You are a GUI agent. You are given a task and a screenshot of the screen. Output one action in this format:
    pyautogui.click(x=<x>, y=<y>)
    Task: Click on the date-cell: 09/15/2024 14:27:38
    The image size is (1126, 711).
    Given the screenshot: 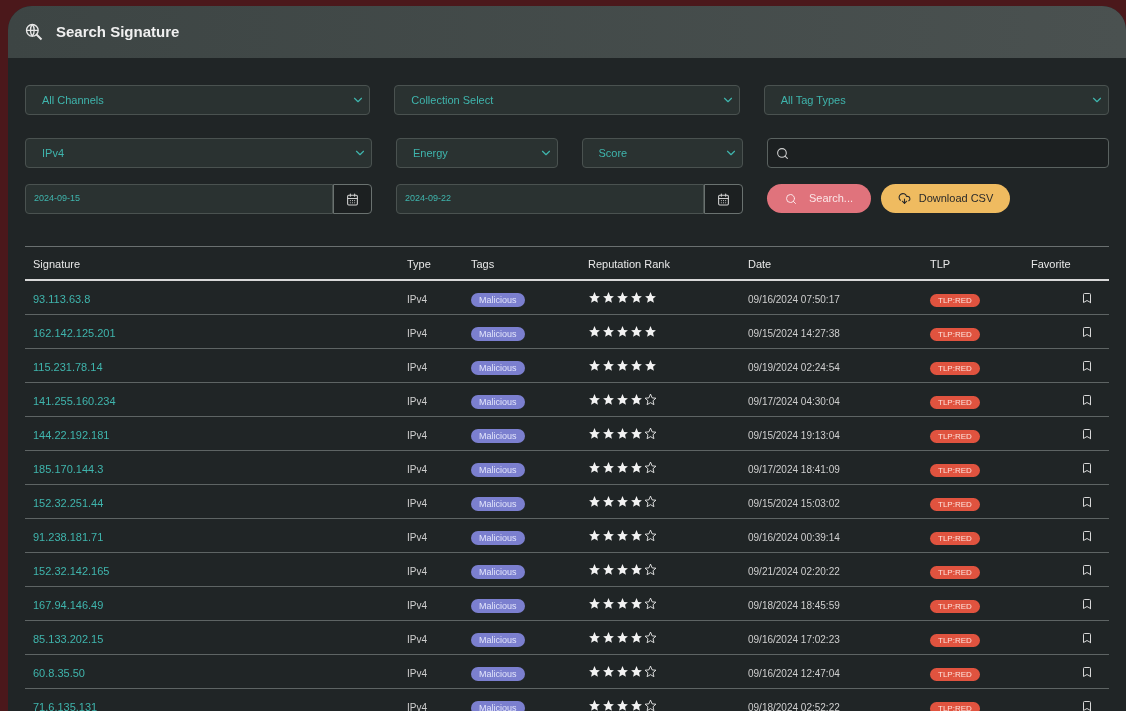 What is the action you would take?
    pyautogui.click(x=794, y=333)
    